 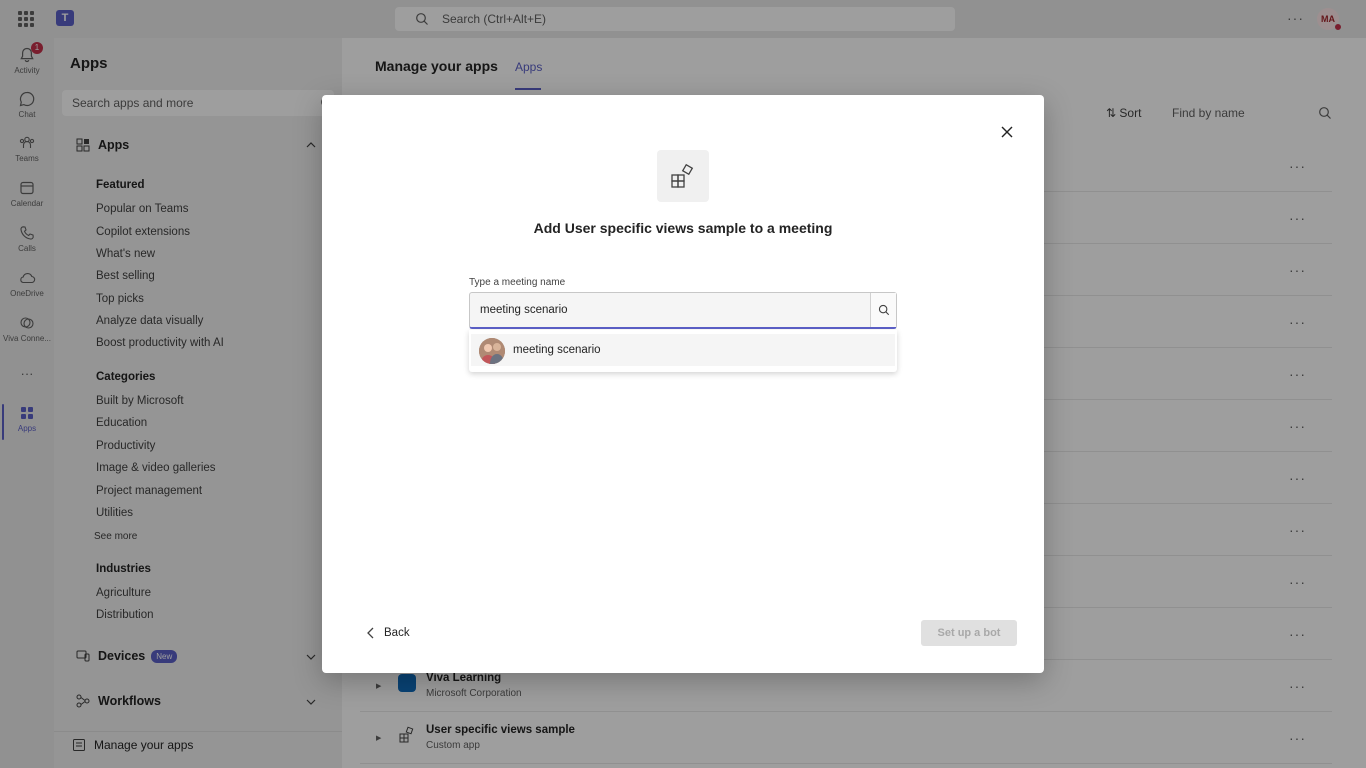 I want to click on close-icon, so click(x=1007, y=132).